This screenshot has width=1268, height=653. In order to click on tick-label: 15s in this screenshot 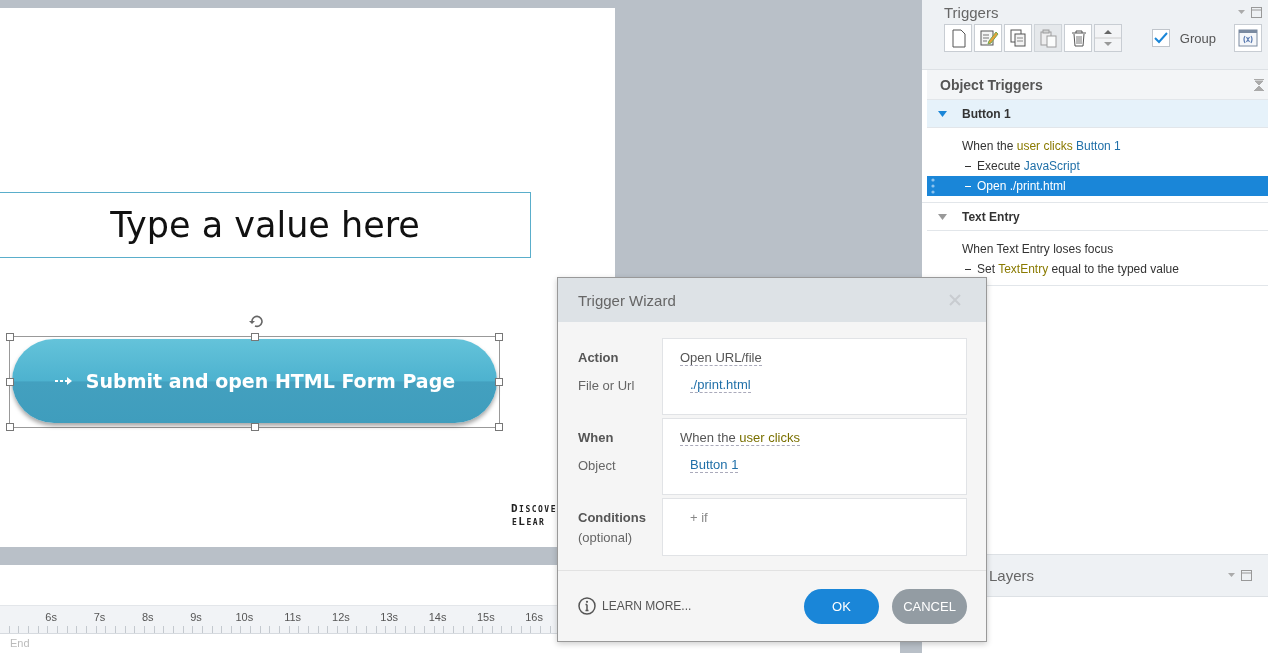, I will do `click(485, 617)`.